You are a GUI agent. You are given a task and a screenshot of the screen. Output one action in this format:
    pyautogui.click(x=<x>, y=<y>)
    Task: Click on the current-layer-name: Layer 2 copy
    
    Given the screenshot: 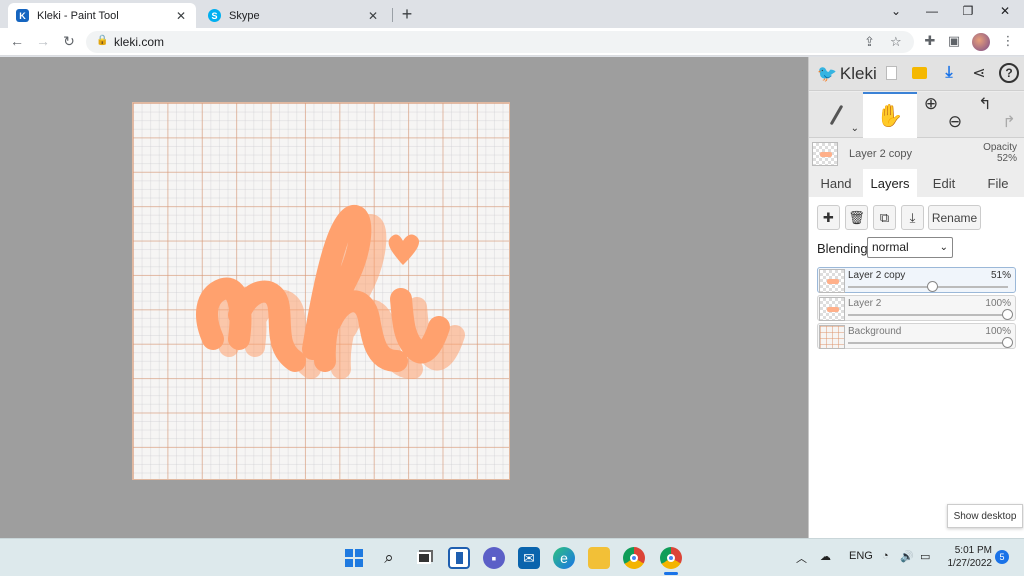 What is the action you would take?
    pyautogui.click(x=880, y=154)
    